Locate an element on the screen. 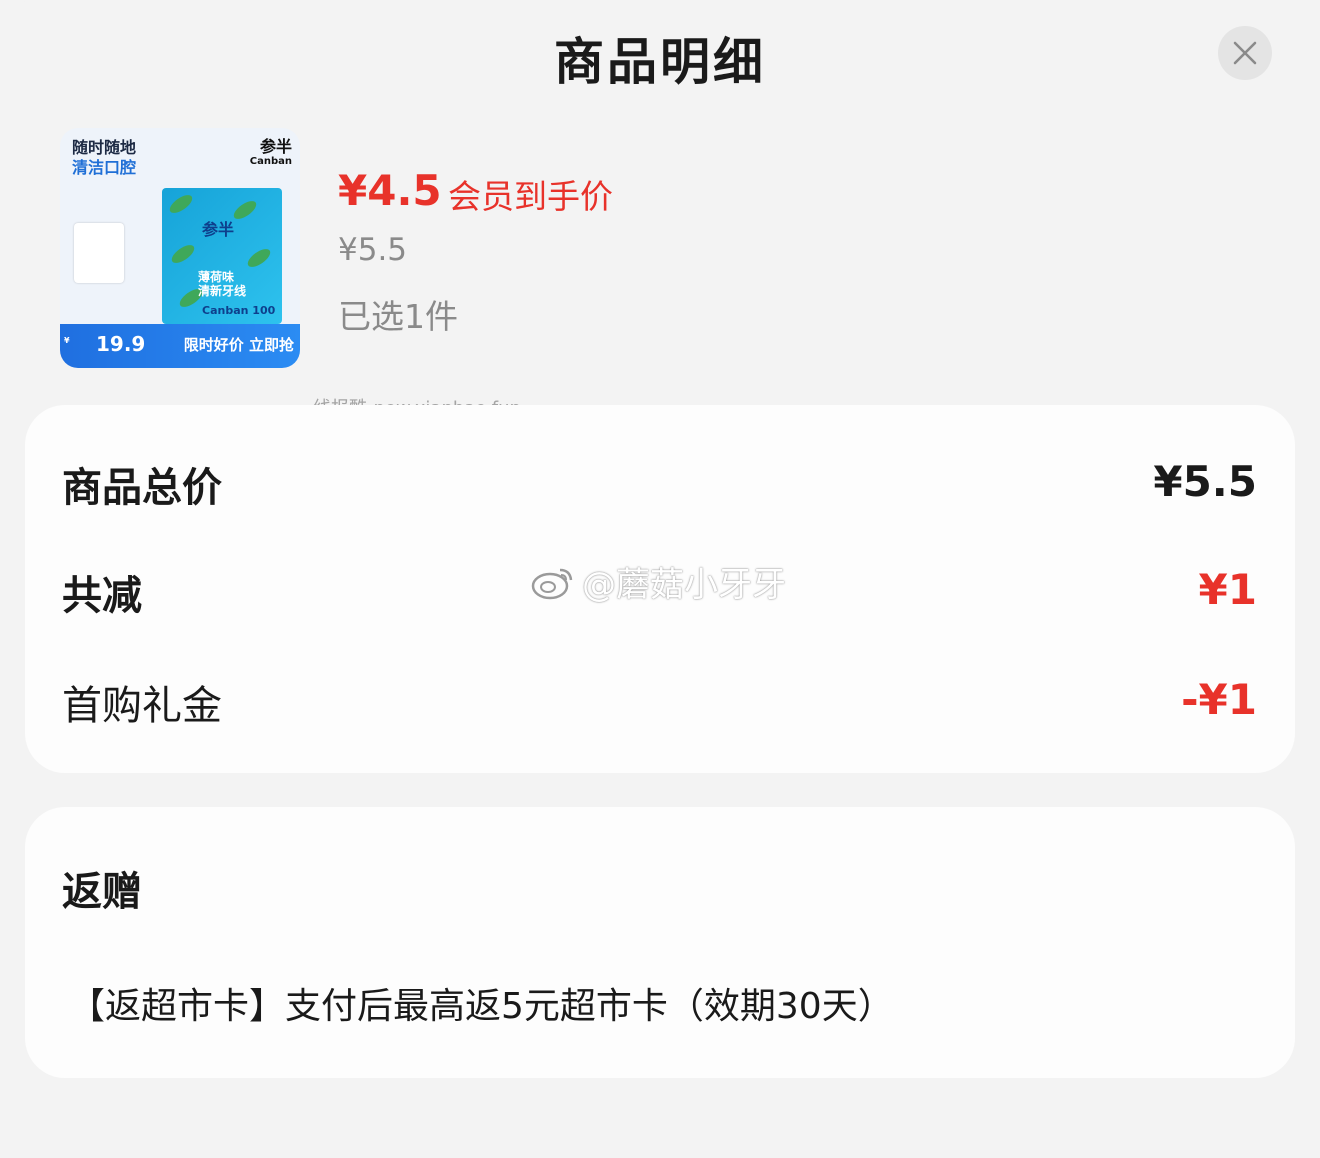  product-pack: 参半 薄荷味 清新牙线 Canban 100 is located at coordinates (222, 256).